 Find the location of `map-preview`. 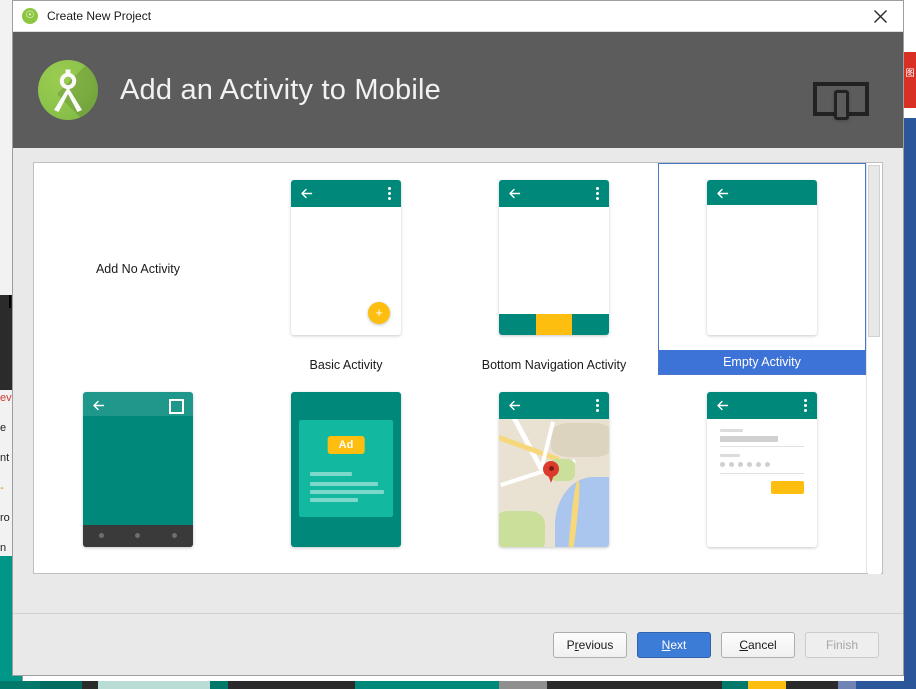

map-preview is located at coordinates (554, 482).